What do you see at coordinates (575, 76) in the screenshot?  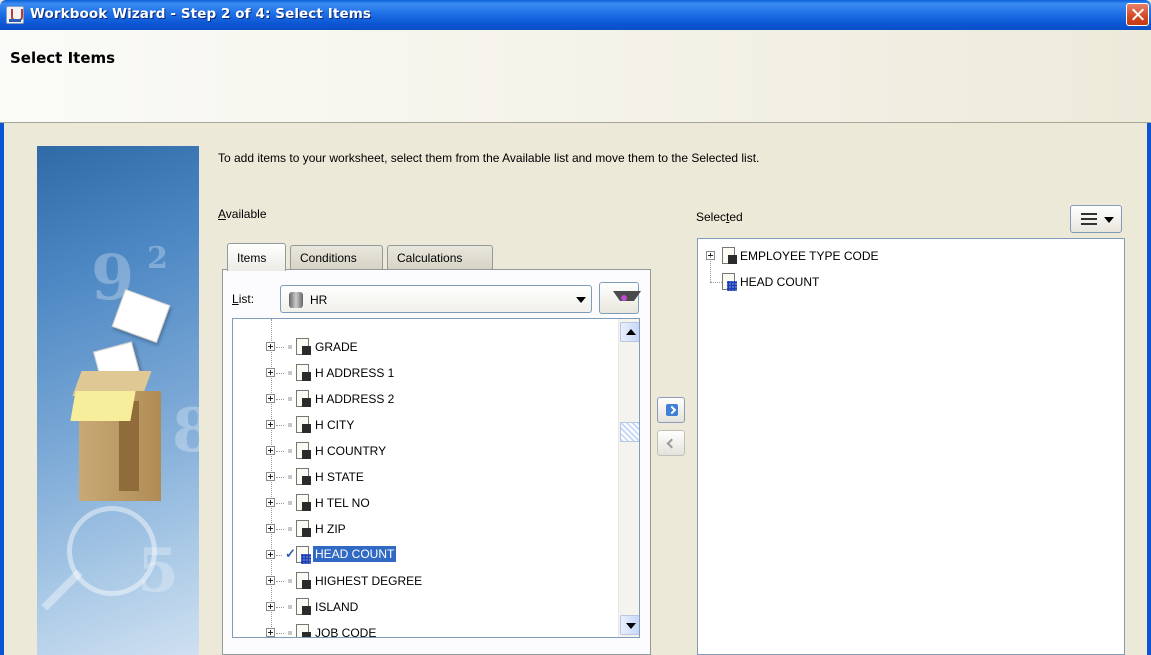 I see `header-band` at bounding box center [575, 76].